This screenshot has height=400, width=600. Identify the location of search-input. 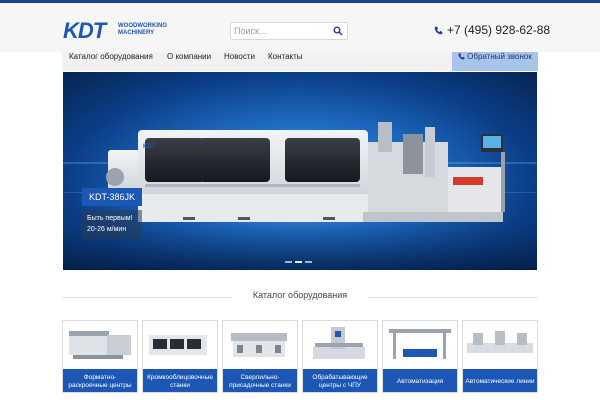
(282, 31).